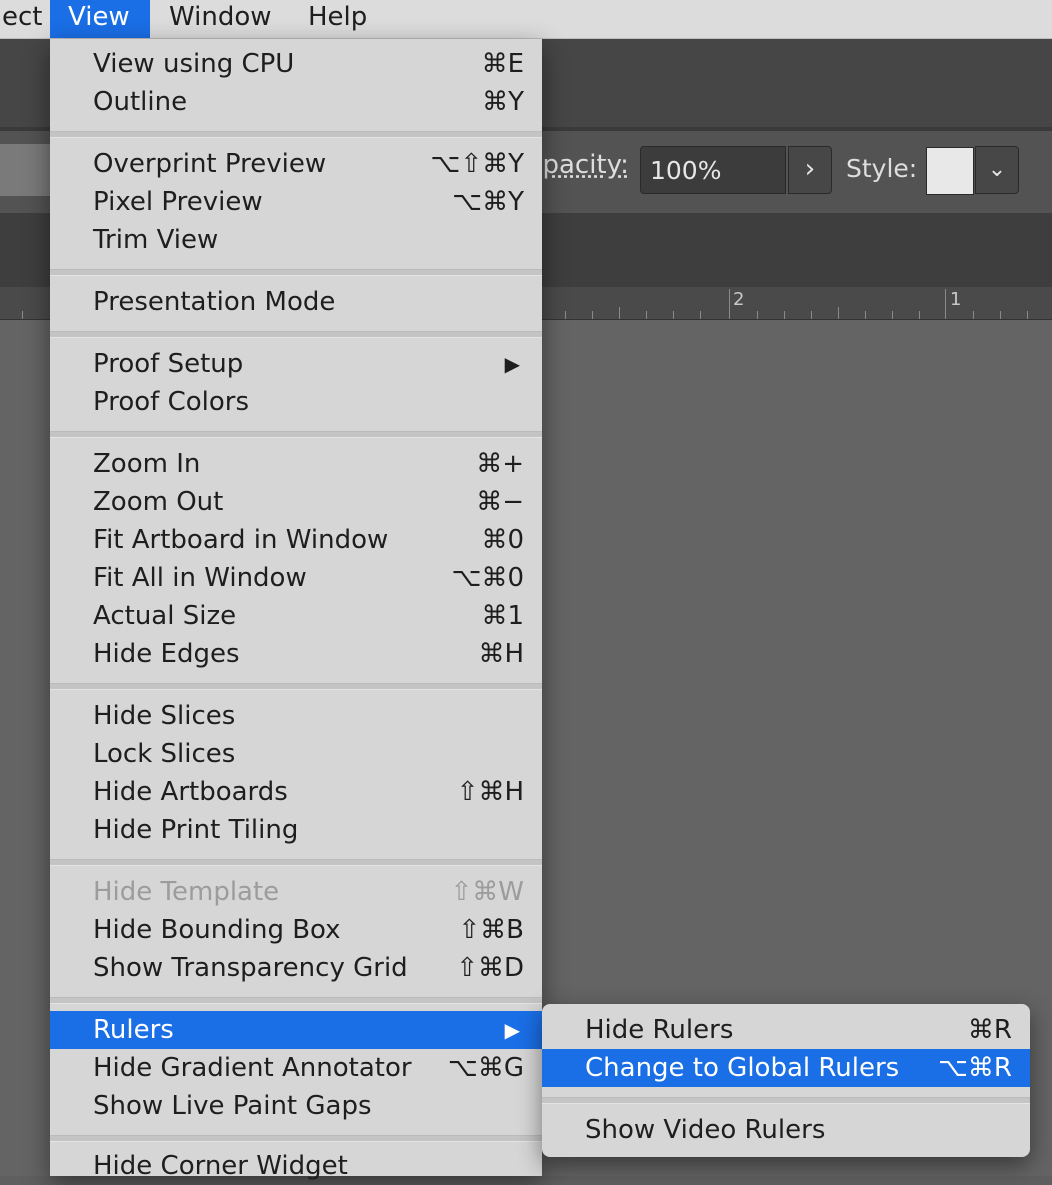  I want to click on menu-item-label: Hide Print Tiling, so click(196, 830).